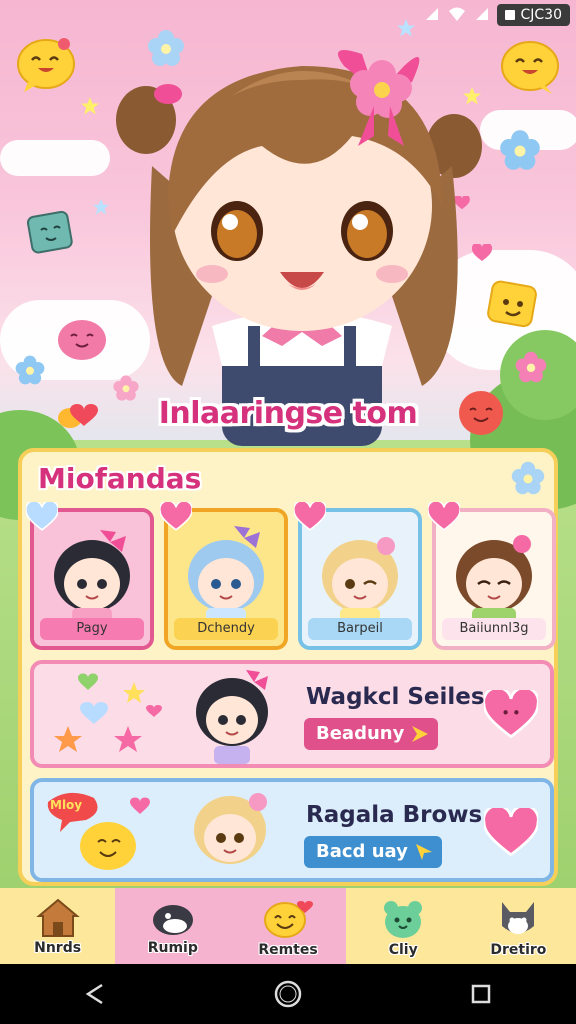 Image resolution: width=576 pixels, height=1024 pixels. What do you see at coordinates (90, 576) in the screenshot?
I see `character-card: Pagy` at bounding box center [90, 576].